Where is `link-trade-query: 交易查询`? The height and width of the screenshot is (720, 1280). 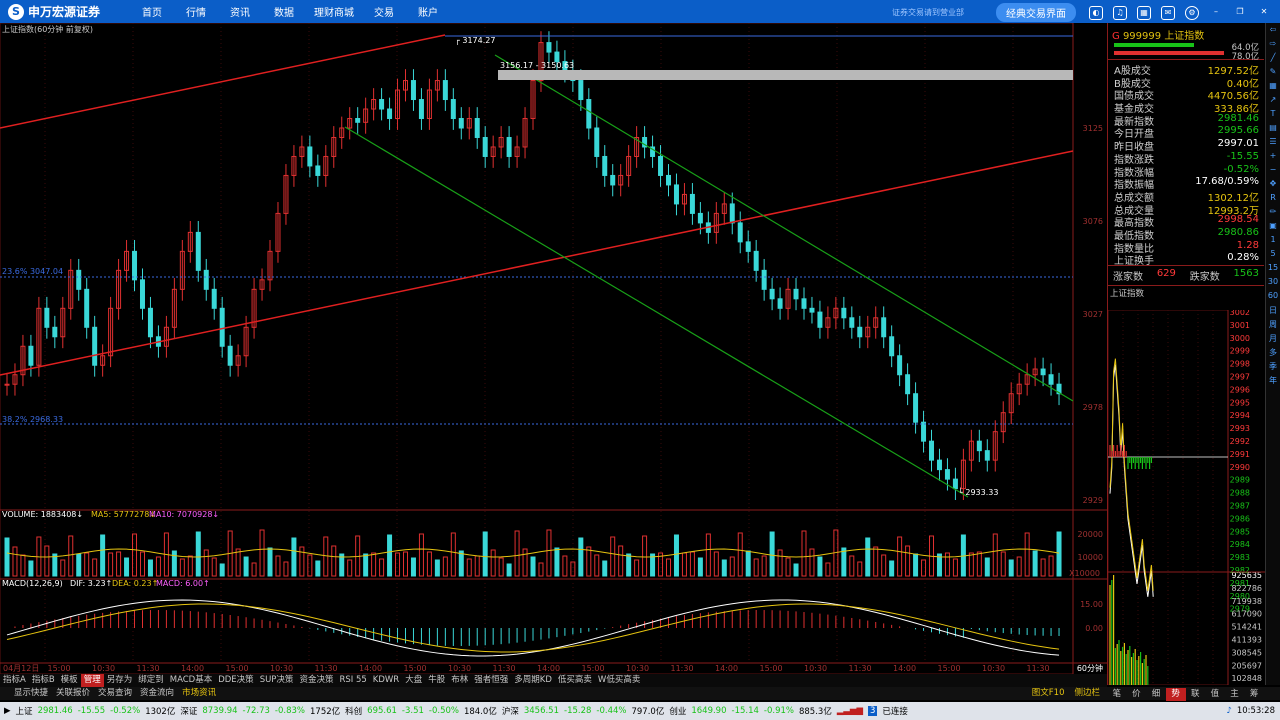
link-trade-query: 交易查询 is located at coordinates (115, 693).